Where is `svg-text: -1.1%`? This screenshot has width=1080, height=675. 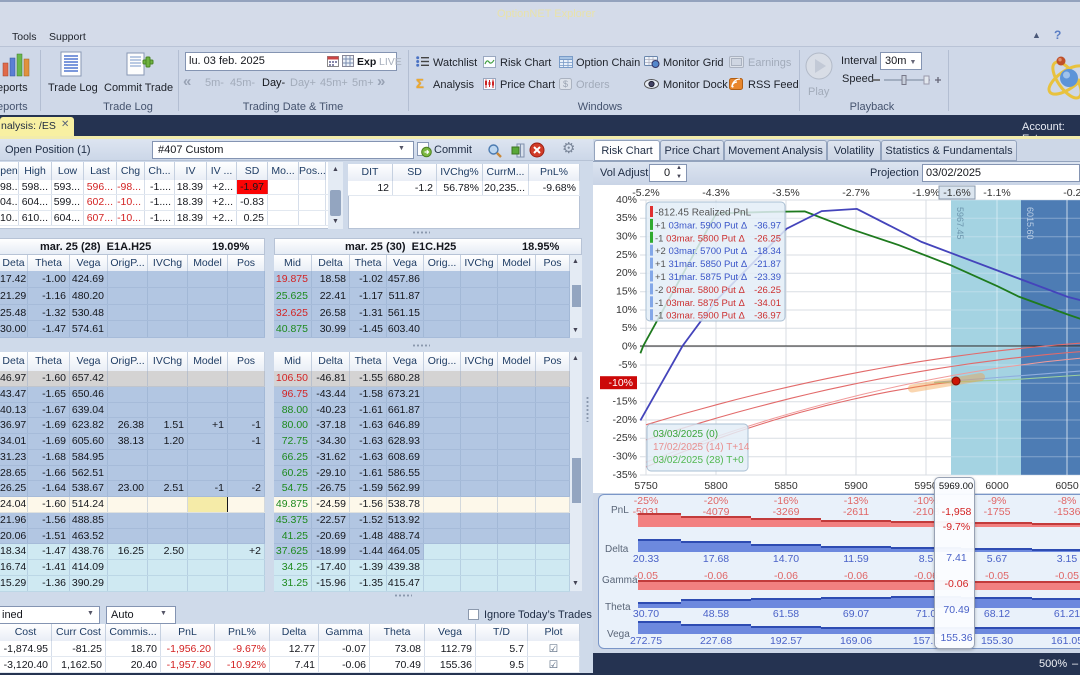
svg-text: -1.1% is located at coordinates (996, 193).